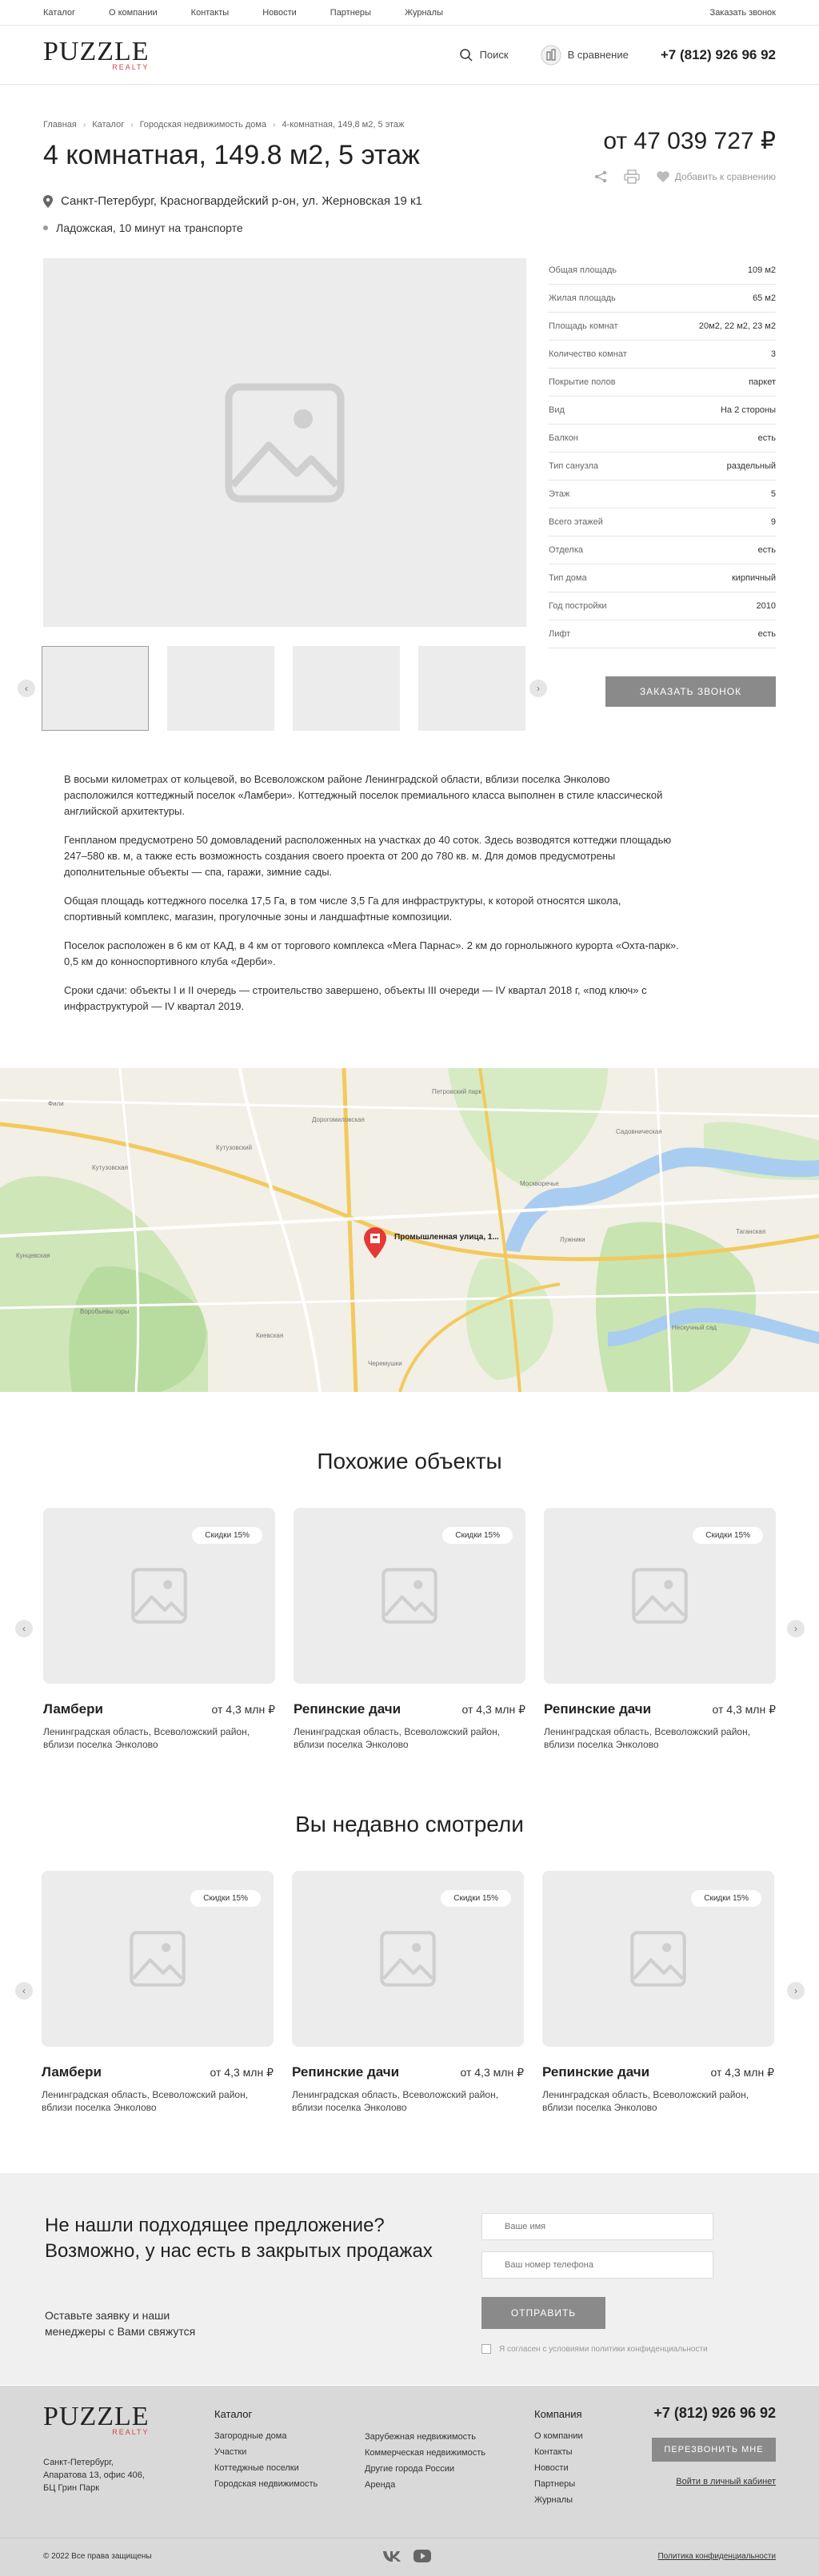  Describe the element at coordinates (133, 13) in the screenshot. I see `top-nav-about: О компании` at that location.